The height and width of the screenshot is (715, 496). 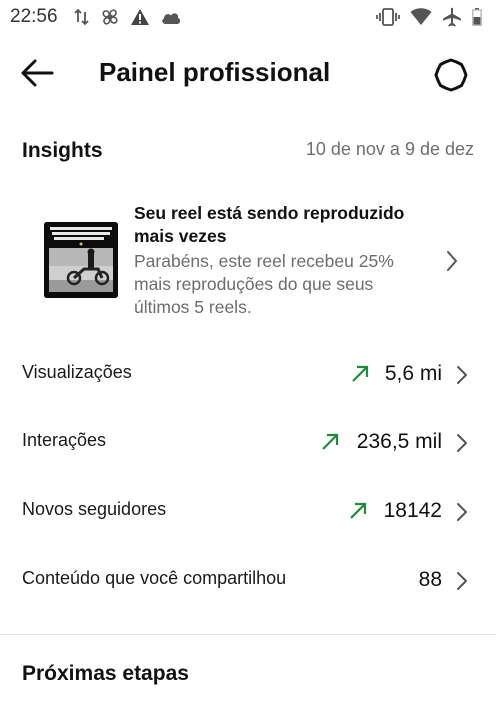 What do you see at coordinates (248, 374) in the screenshot?
I see `metric-row-views: Visualizações 5,6 mi` at bounding box center [248, 374].